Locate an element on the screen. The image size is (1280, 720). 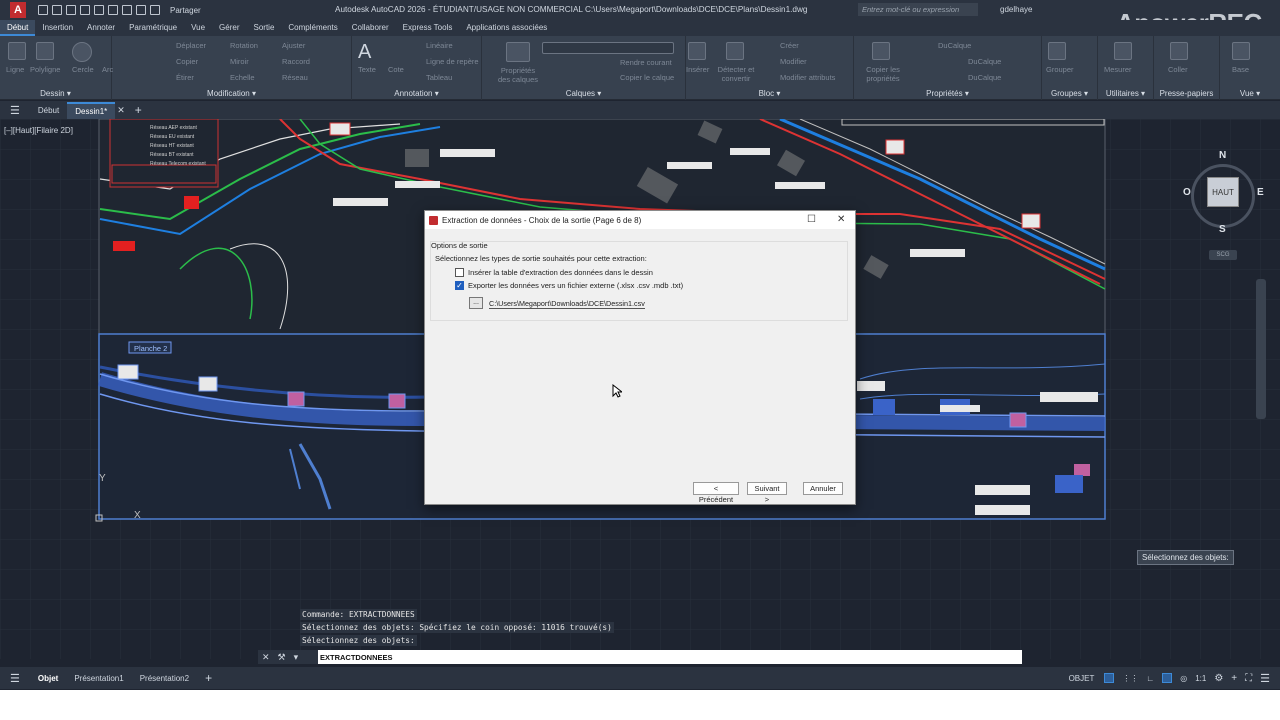
fullscreen-icon: ⛶ is located at coordinates (1248, 678).